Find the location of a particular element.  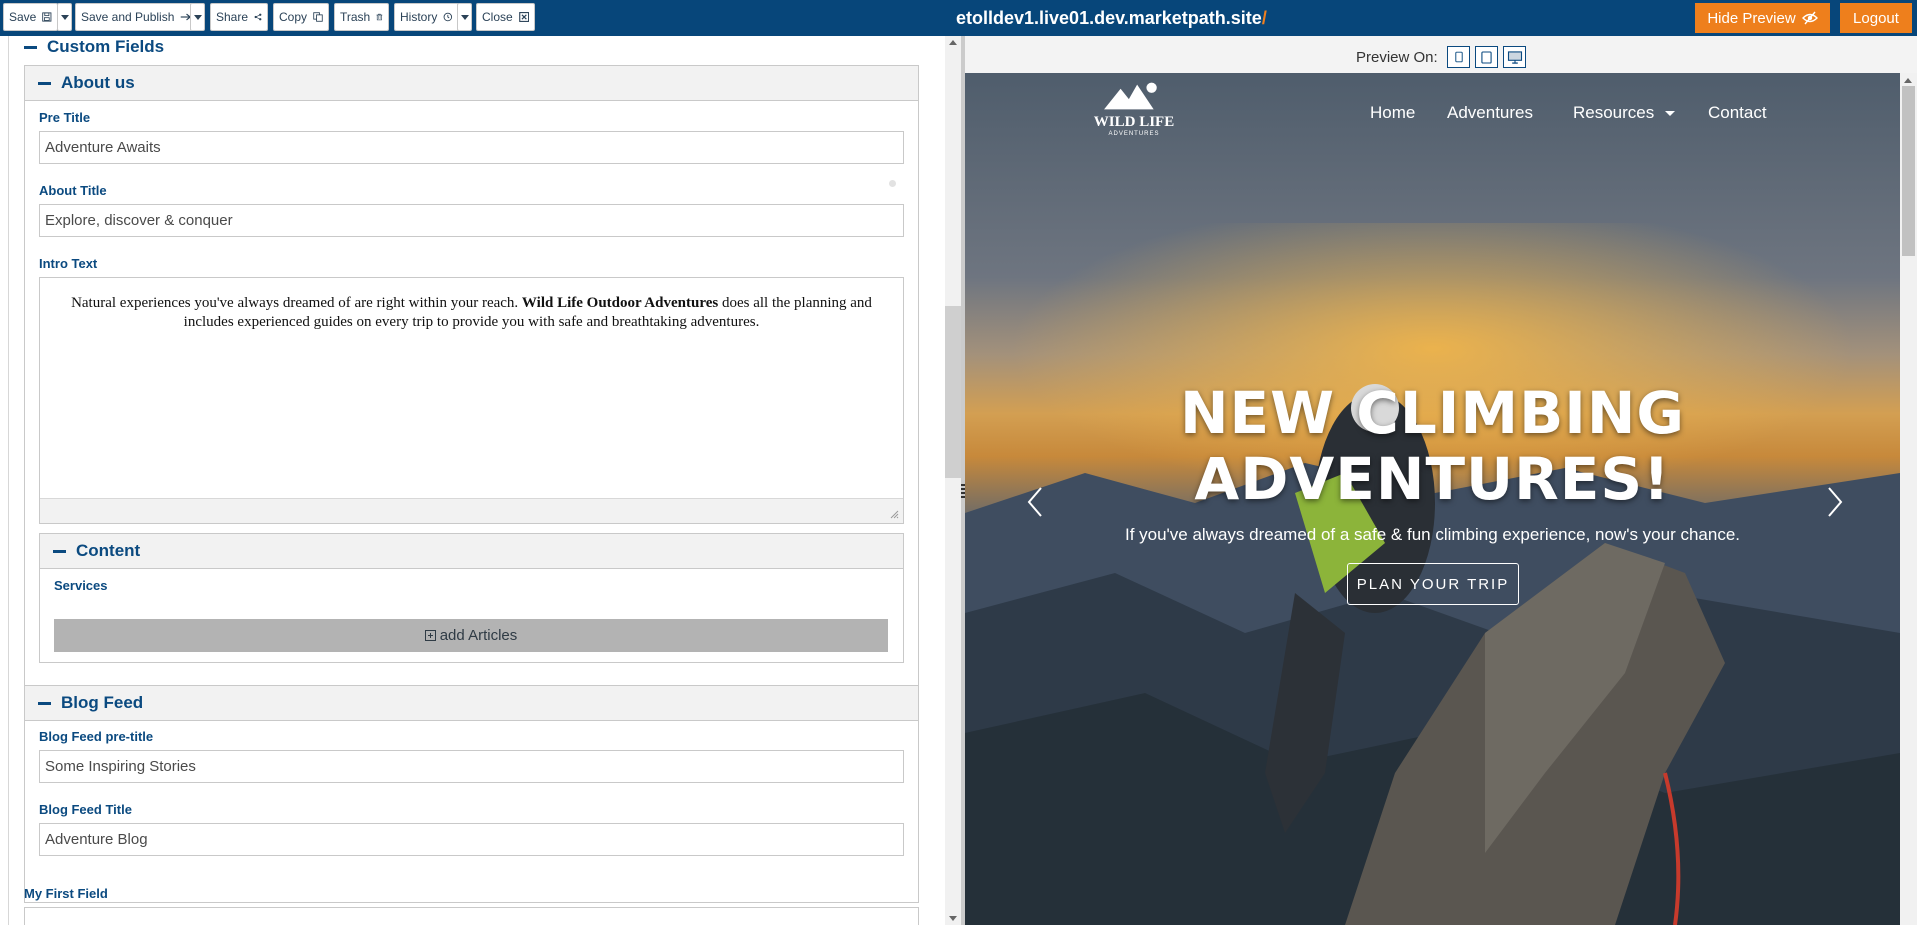

tiny-dot-indicator is located at coordinates (892, 183).